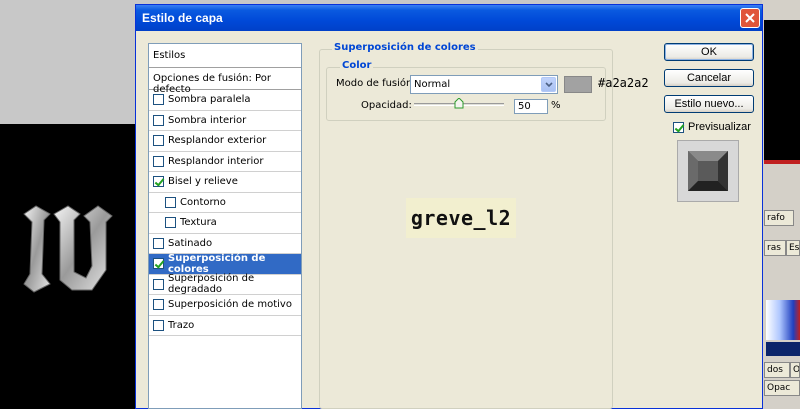 Image resolution: width=800 pixels, height=409 pixels. Describe the element at coordinates (198, 223) in the screenshot. I see `style-item-label: Textura` at that location.